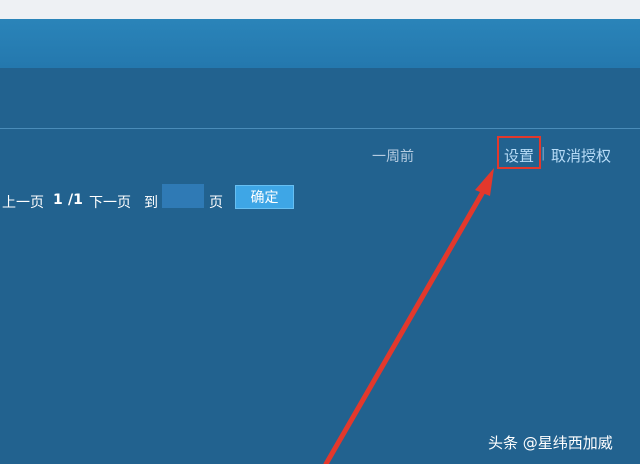 The width and height of the screenshot is (640, 464). I want to click on watermark-text: 头条 @星纬西加威, so click(550, 443).